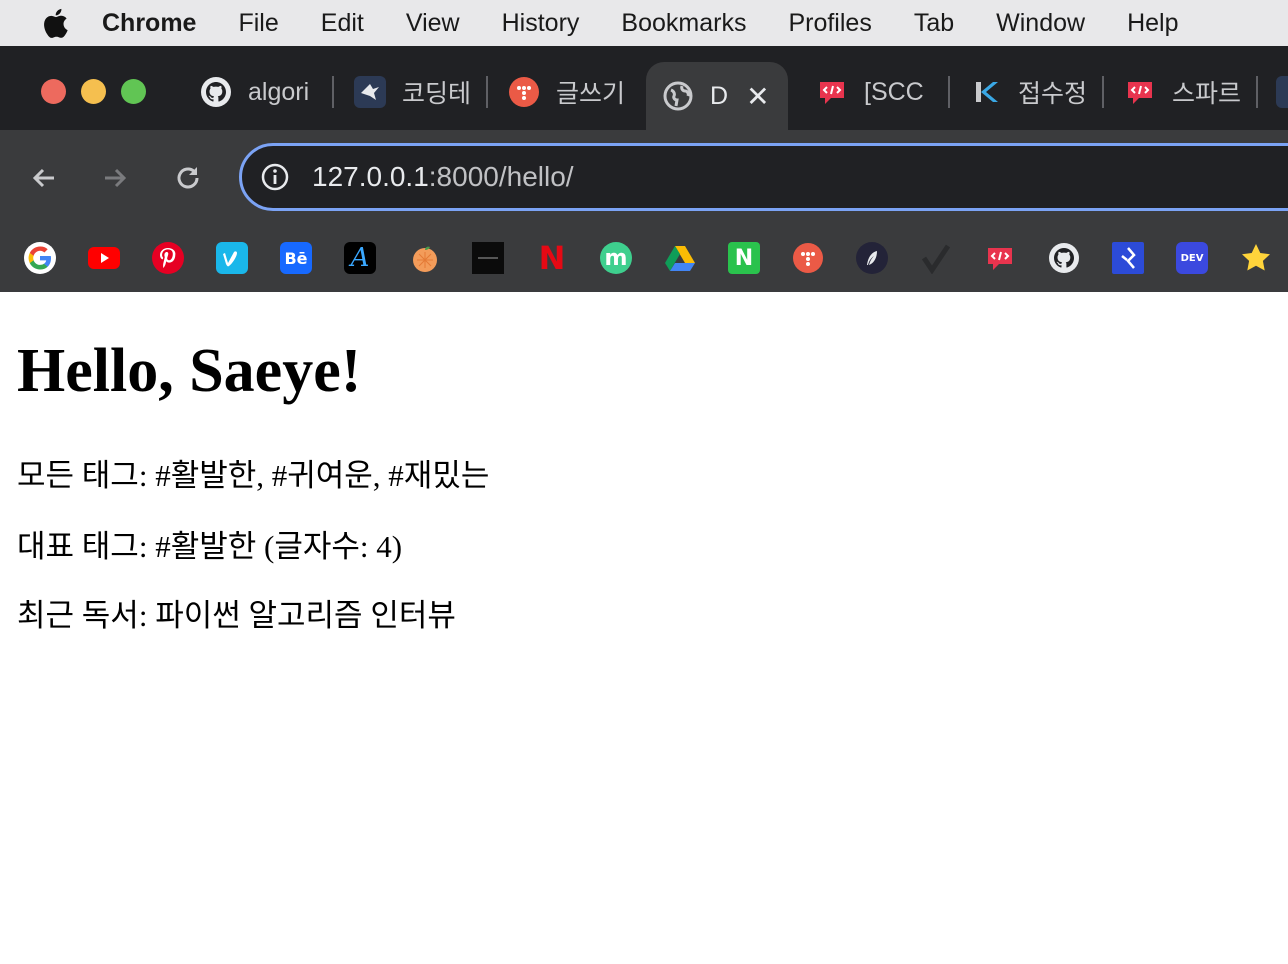 Image resolution: width=1288 pixels, height=964 pixels. I want to click on tab-title: 글쓰기, so click(591, 94).